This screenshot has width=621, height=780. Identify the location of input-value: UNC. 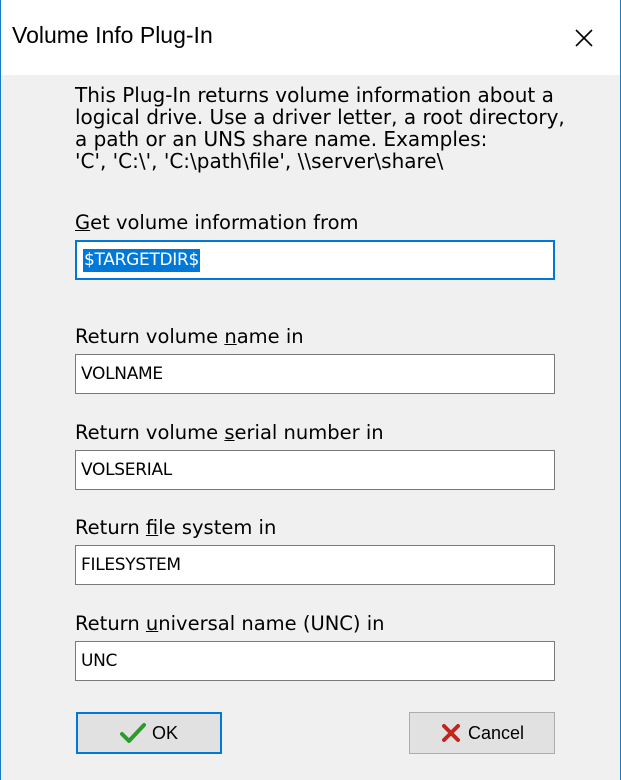
(99, 661).